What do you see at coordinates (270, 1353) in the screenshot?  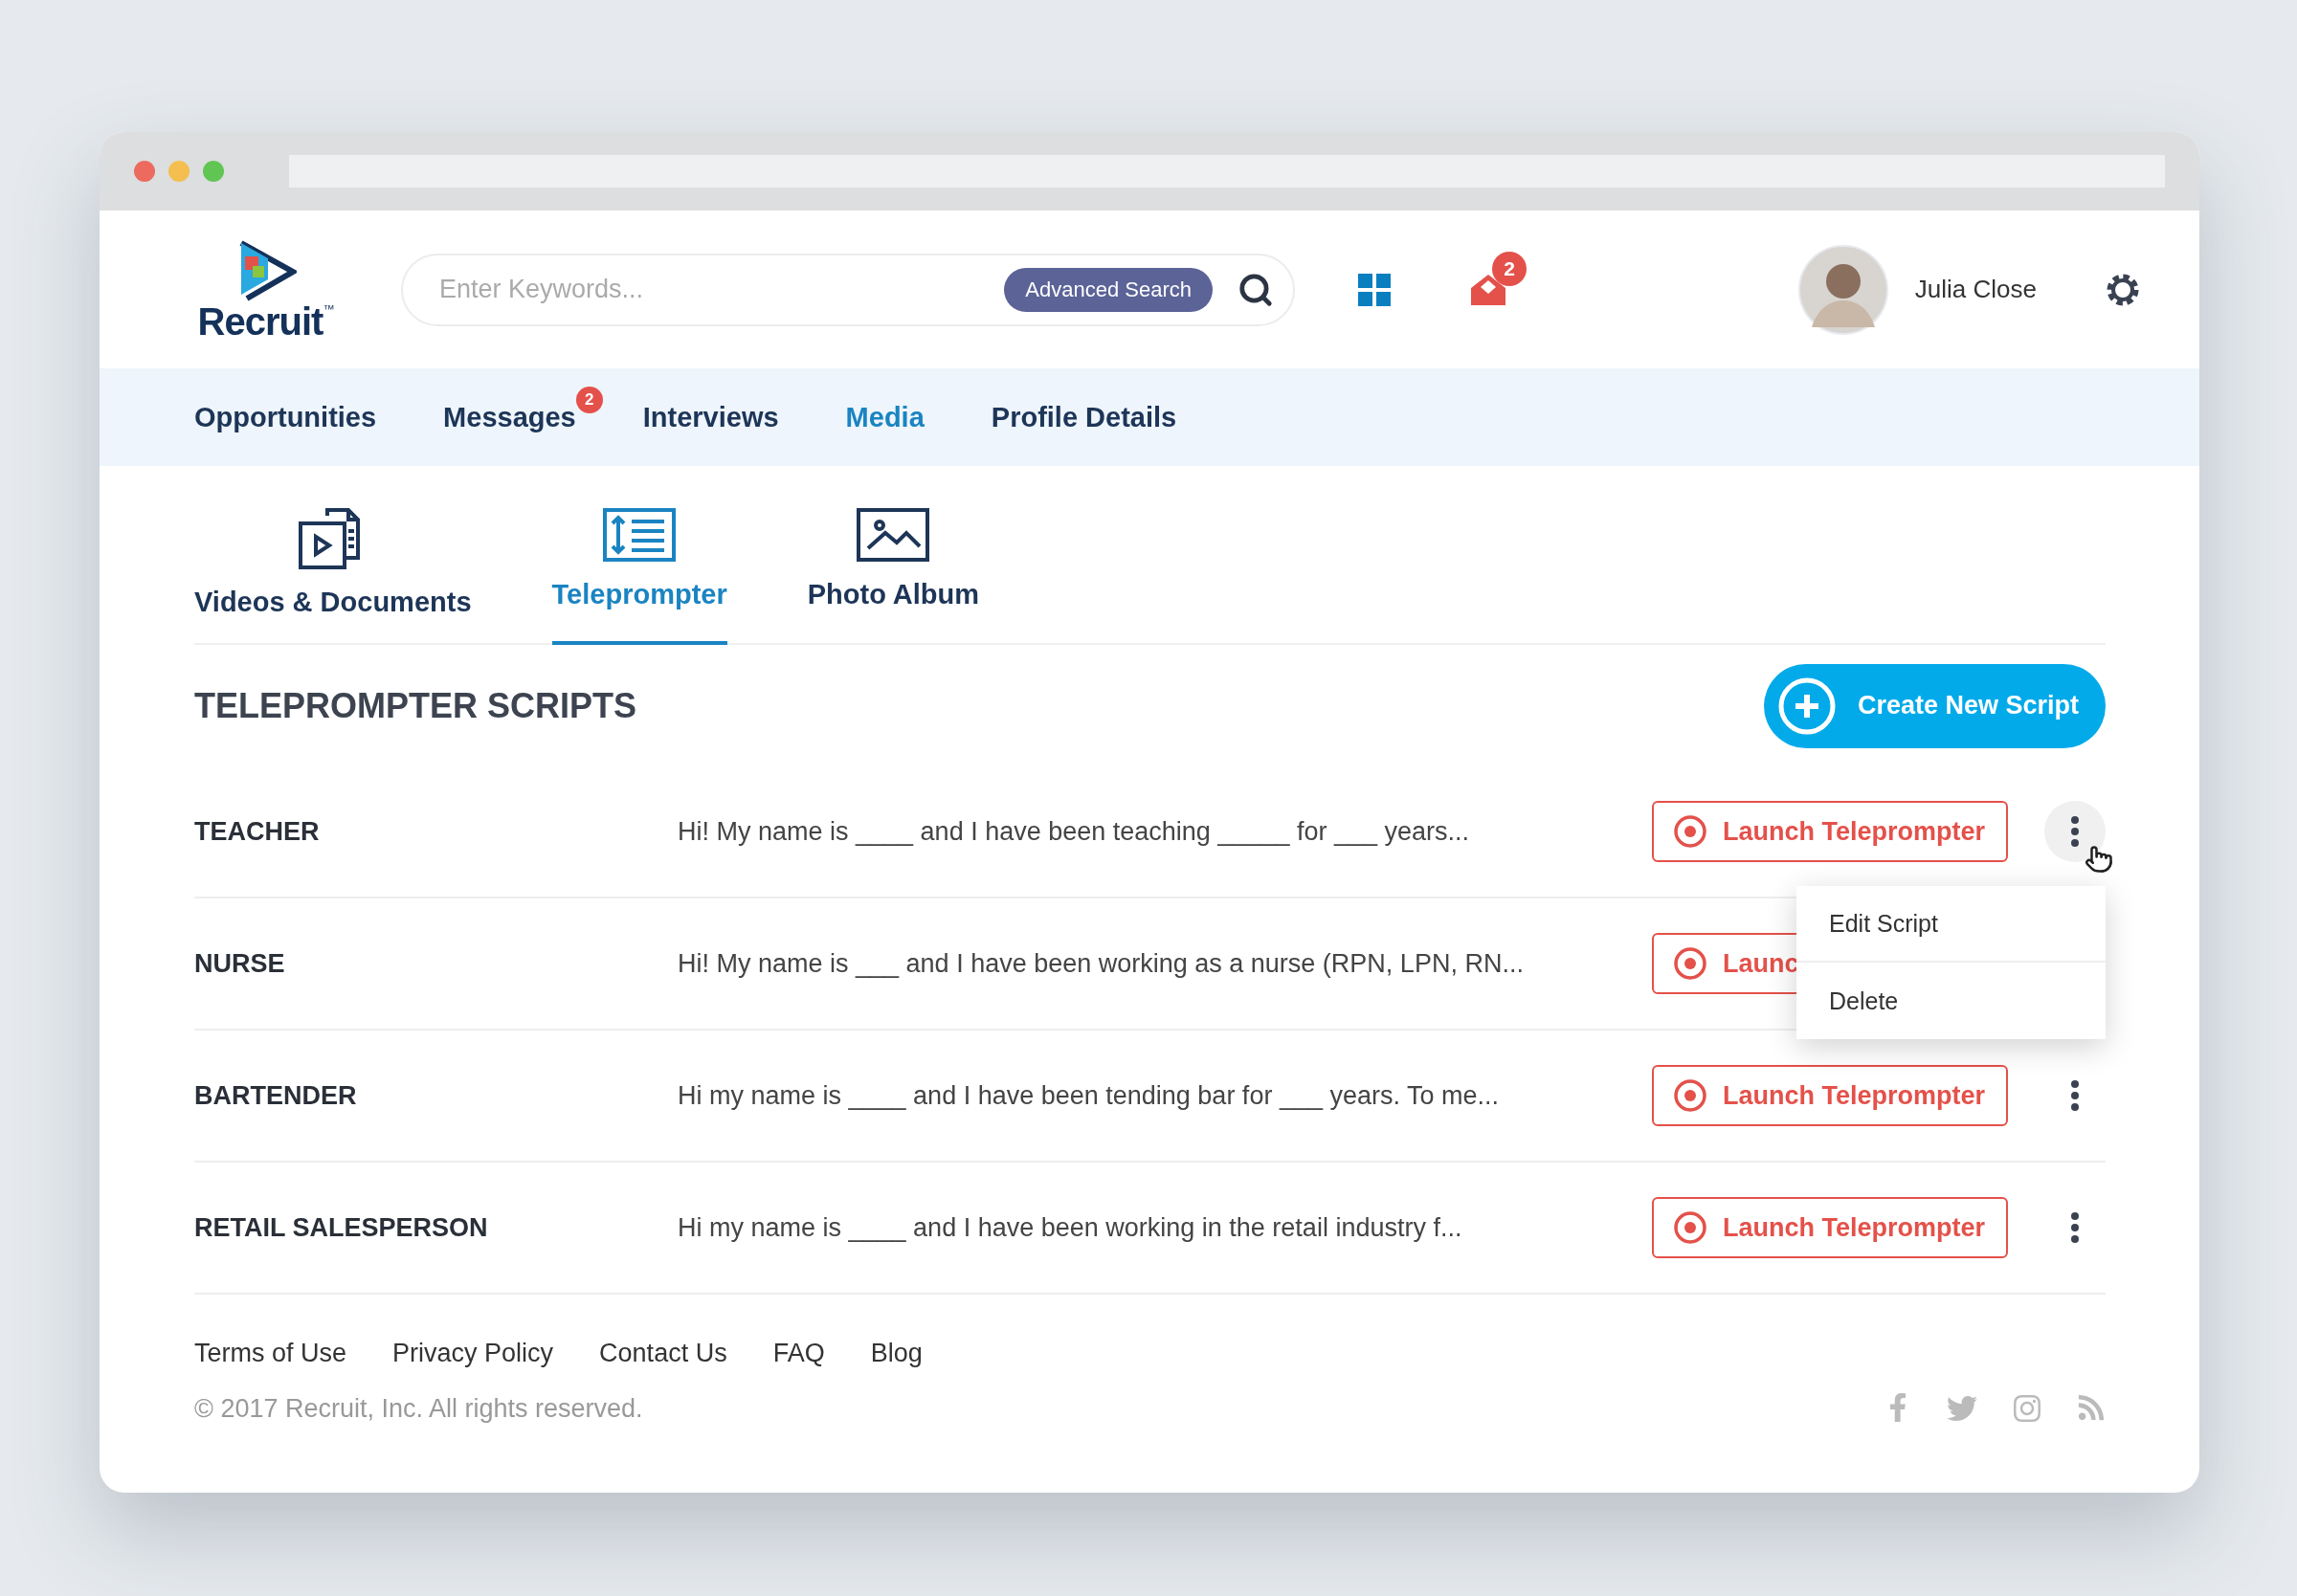 I see `footer-link: Terms of Use` at bounding box center [270, 1353].